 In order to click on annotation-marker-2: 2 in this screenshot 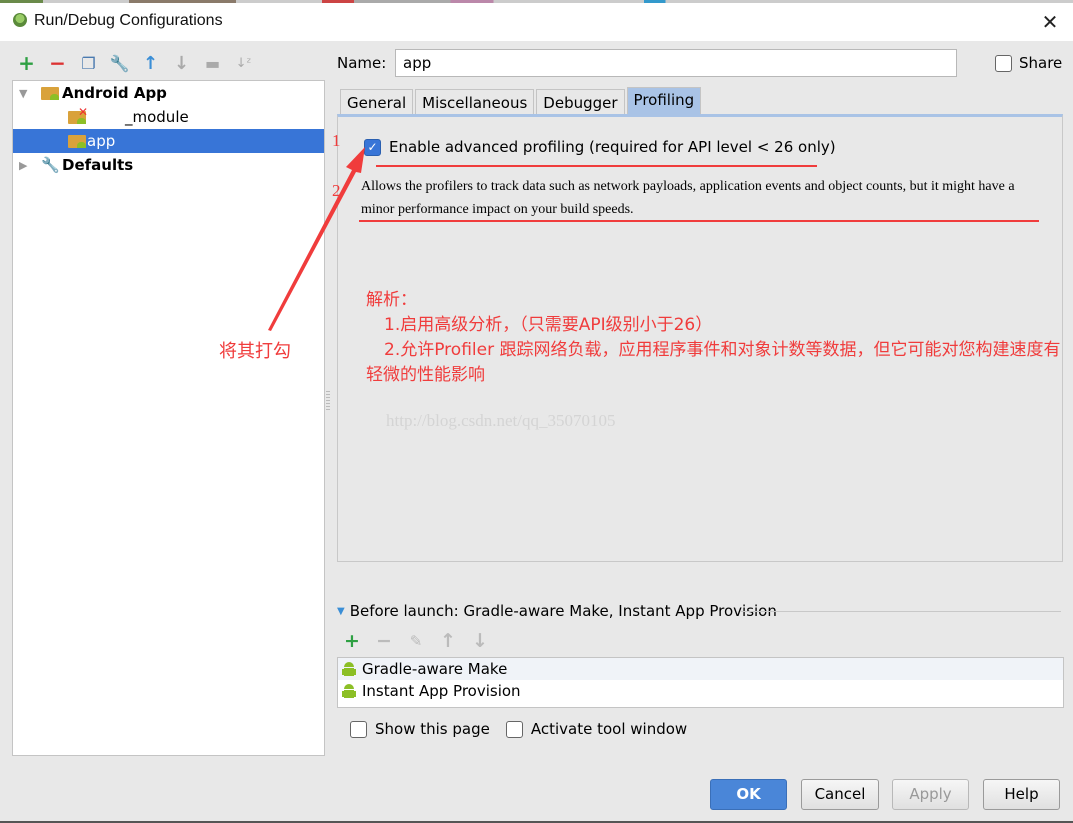, I will do `click(336, 190)`.